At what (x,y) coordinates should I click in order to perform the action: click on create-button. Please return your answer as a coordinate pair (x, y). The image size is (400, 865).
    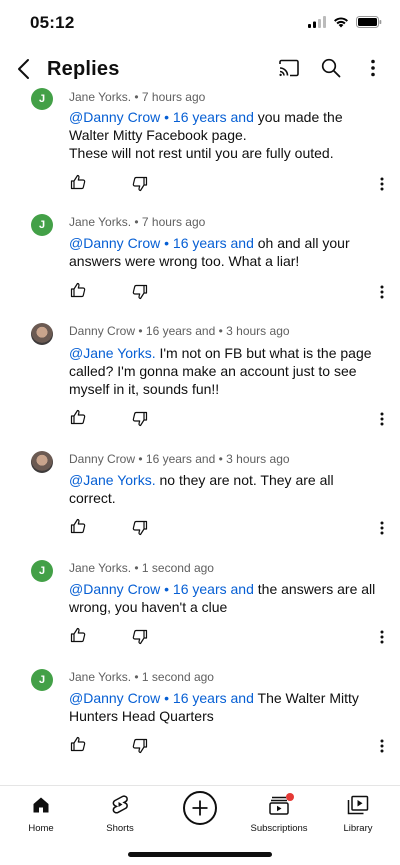
    Looking at the image, I should click on (200, 808).